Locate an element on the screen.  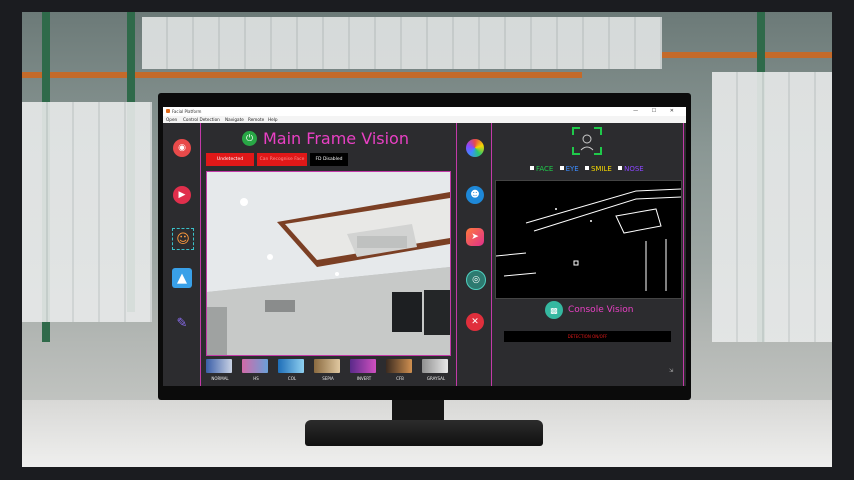
filter-label: HS is located at coordinates (256, 378).